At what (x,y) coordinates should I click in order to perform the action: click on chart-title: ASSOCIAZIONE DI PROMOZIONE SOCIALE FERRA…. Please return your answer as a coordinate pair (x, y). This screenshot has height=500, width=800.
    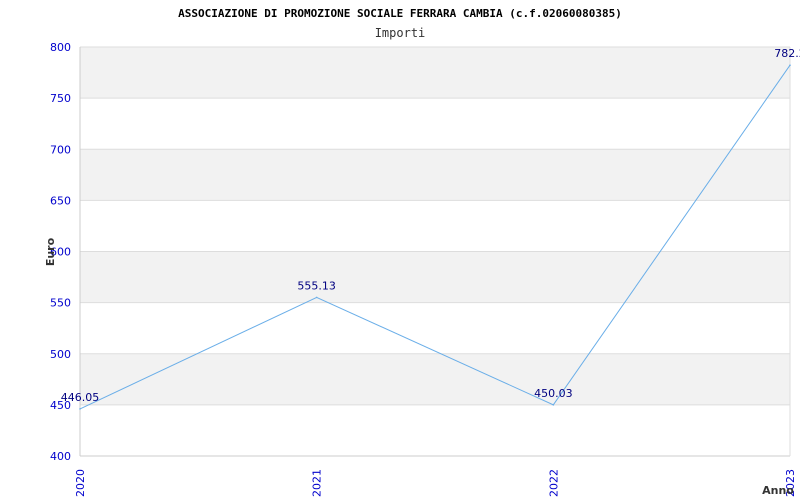
    Looking at the image, I should click on (400, 13).